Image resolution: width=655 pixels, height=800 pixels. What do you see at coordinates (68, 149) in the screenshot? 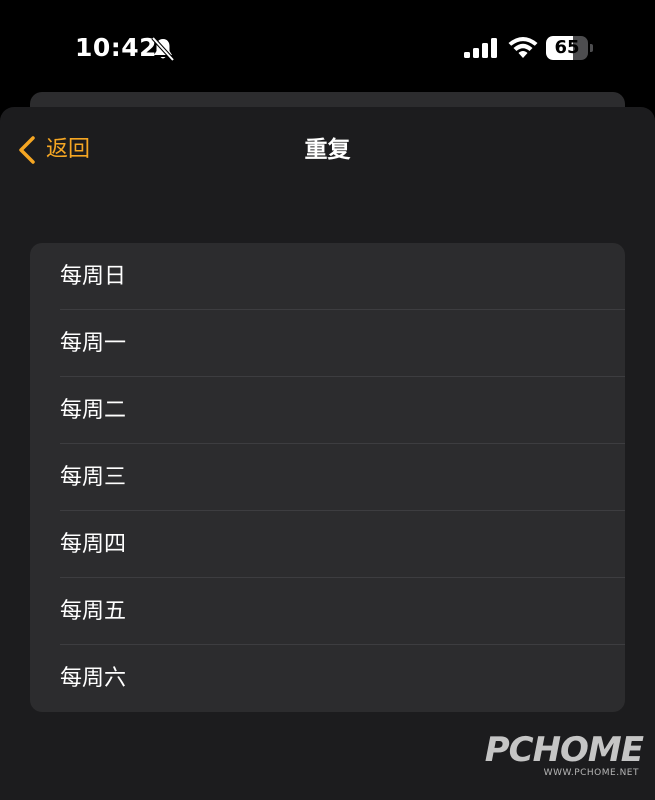
I see `back-button-label: 返回` at bounding box center [68, 149].